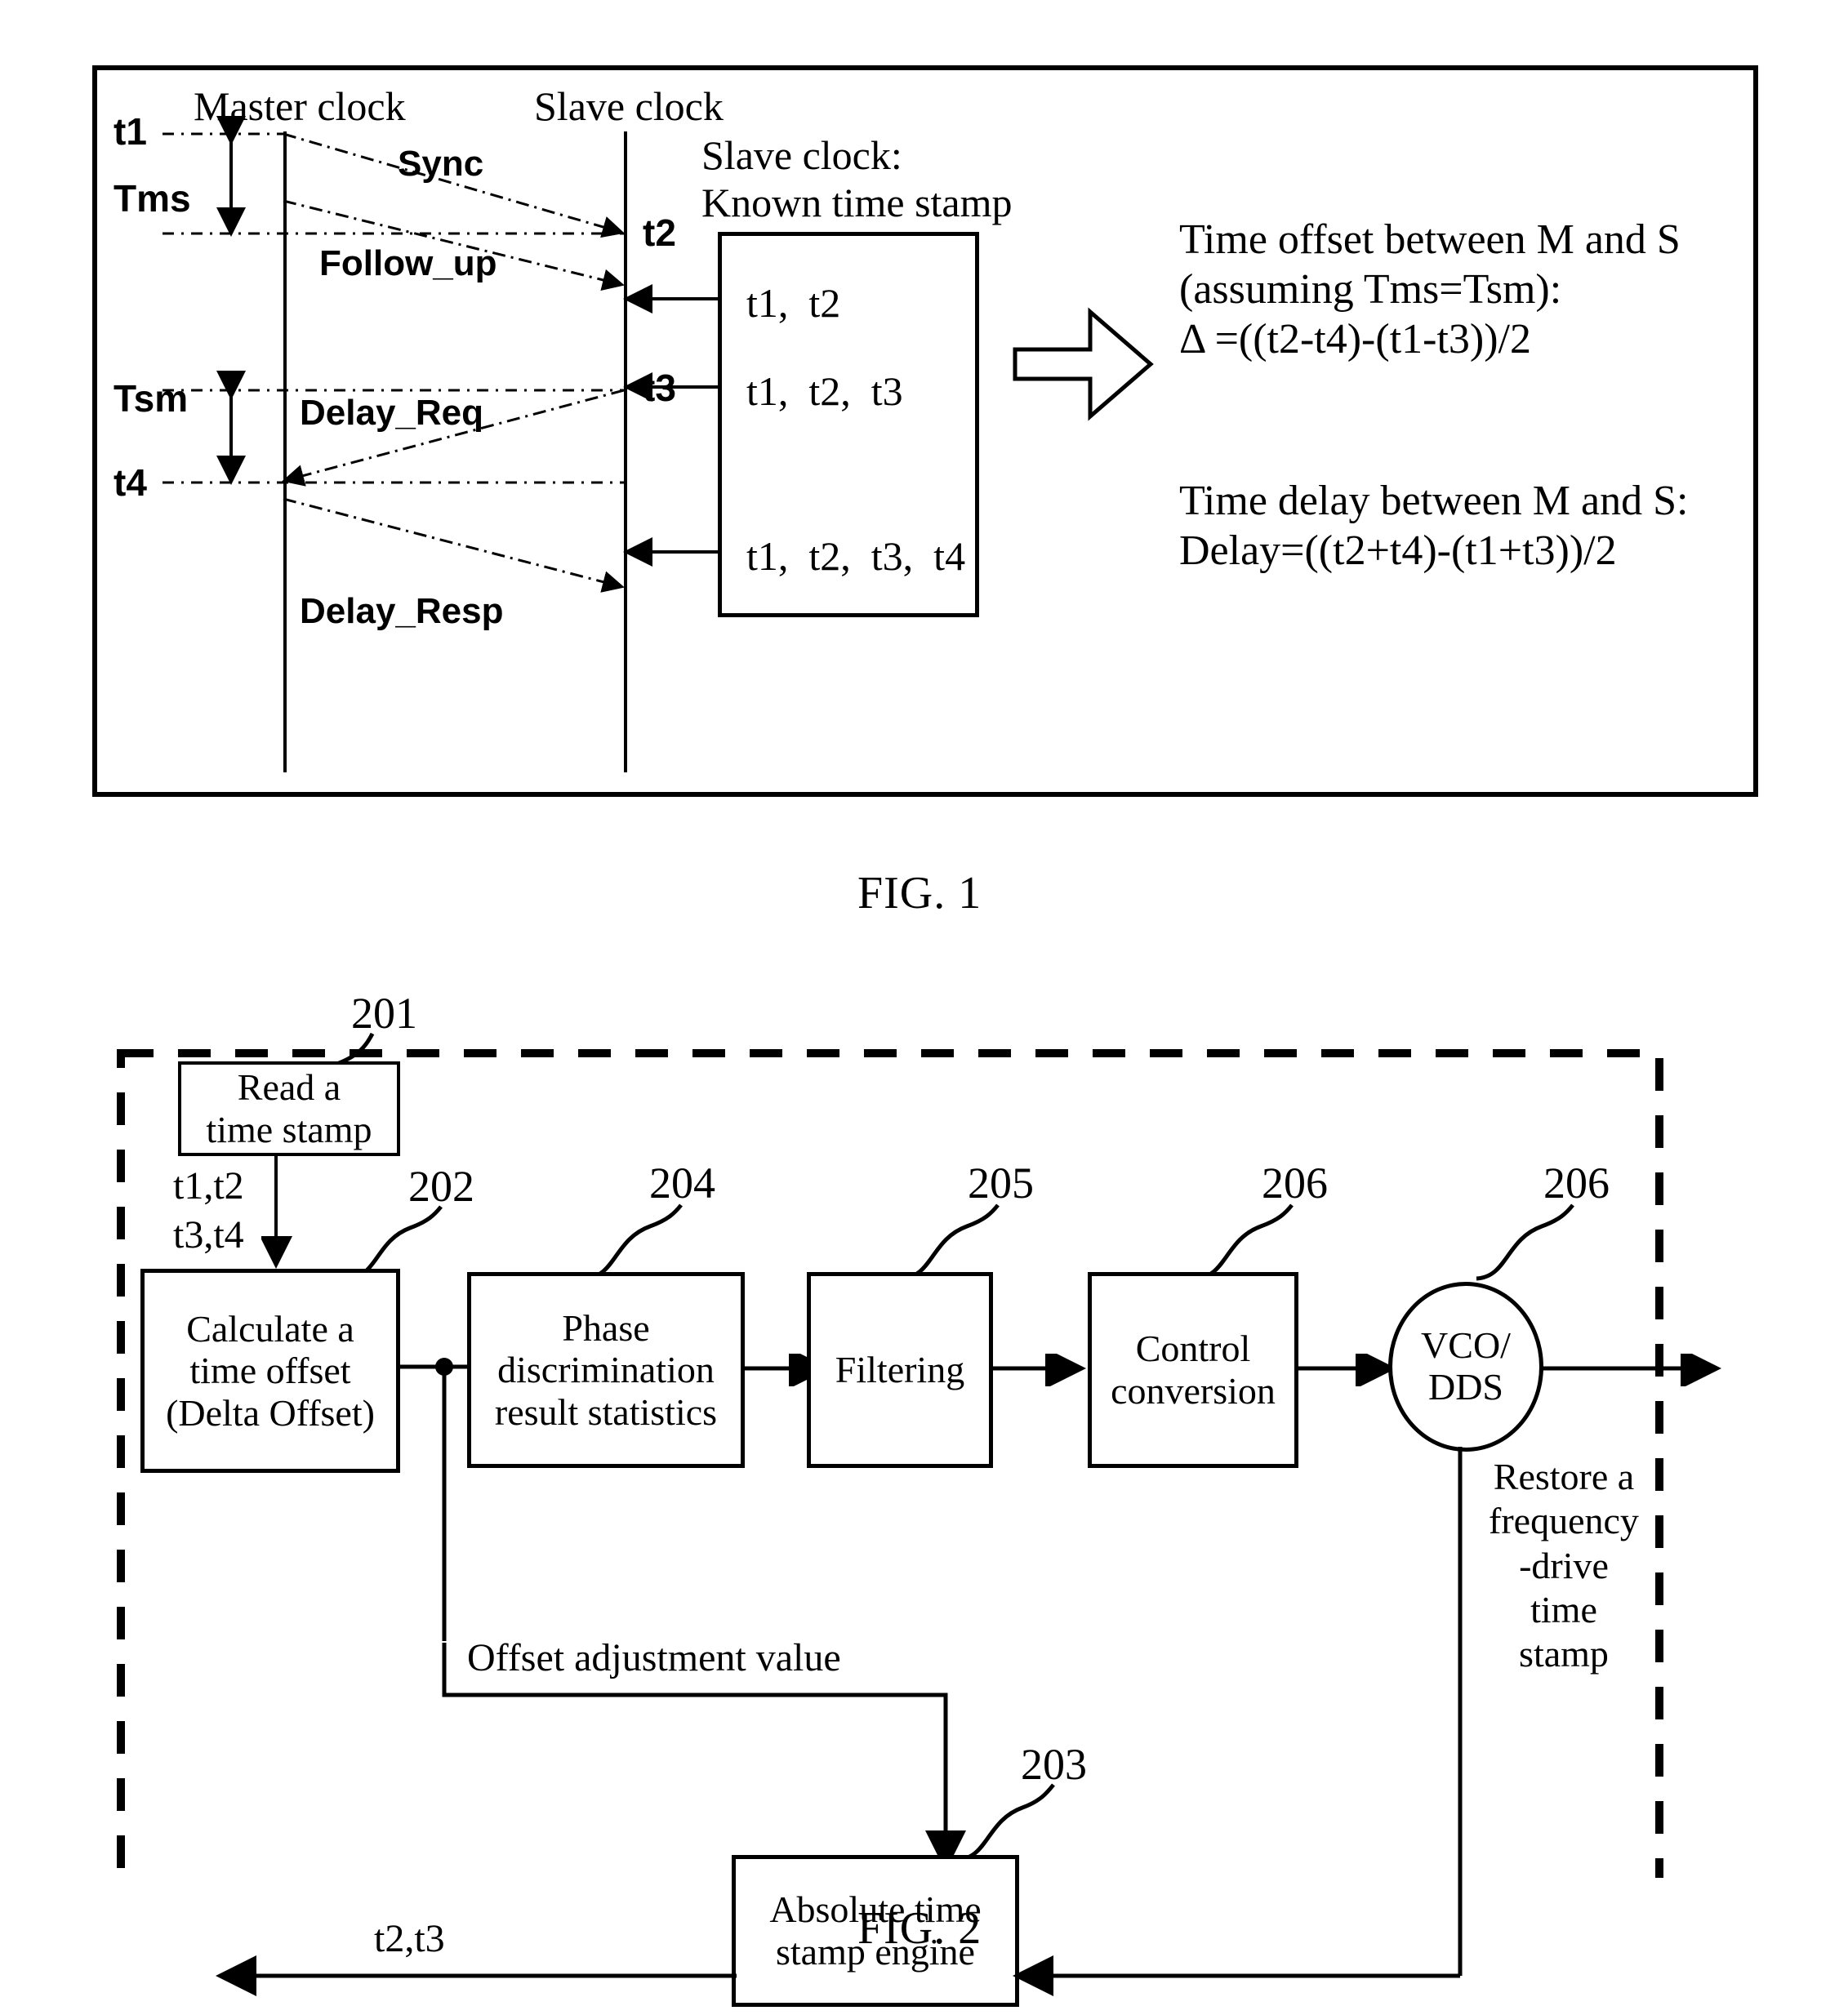 Image resolution: width=1848 pixels, height=2015 pixels. Describe the element at coordinates (441, 164) in the screenshot. I see `message-label-sync: Sync` at that location.